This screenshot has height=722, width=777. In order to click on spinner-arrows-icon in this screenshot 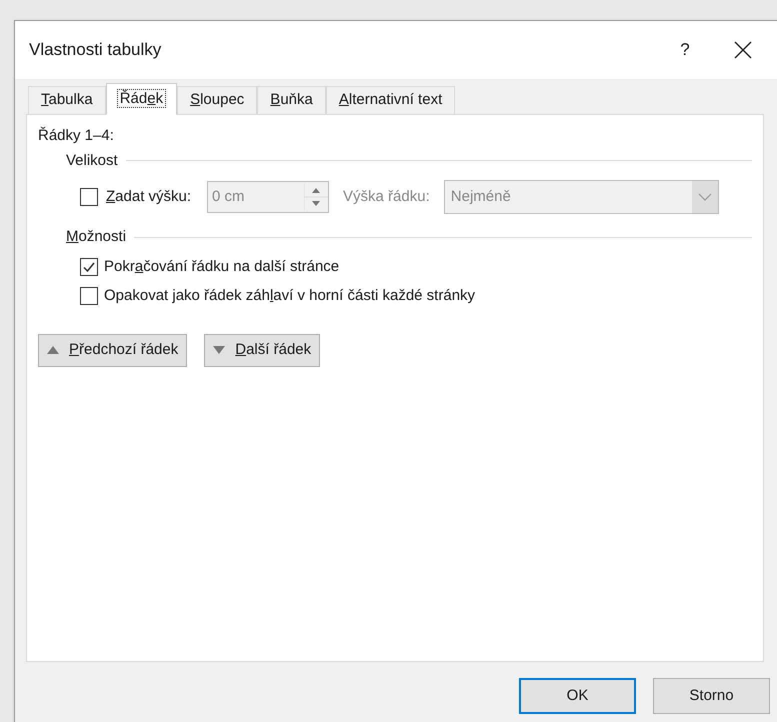, I will do `click(316, 197)`.